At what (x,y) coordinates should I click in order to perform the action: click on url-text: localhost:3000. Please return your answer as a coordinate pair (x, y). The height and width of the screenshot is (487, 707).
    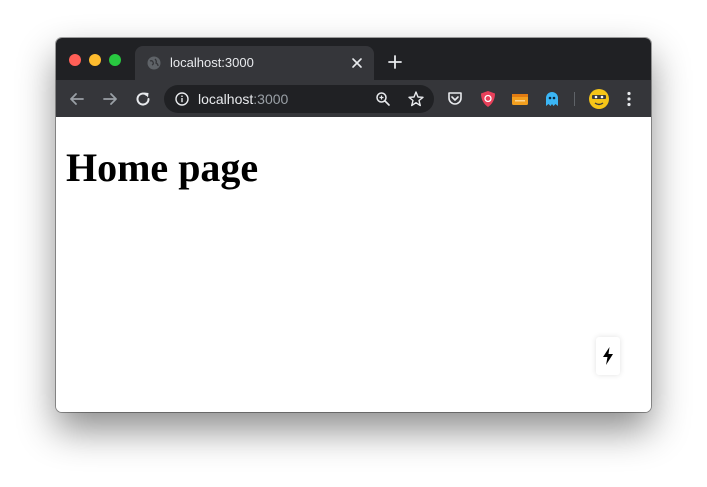
    Looking at the image, I should click on (243, 99).